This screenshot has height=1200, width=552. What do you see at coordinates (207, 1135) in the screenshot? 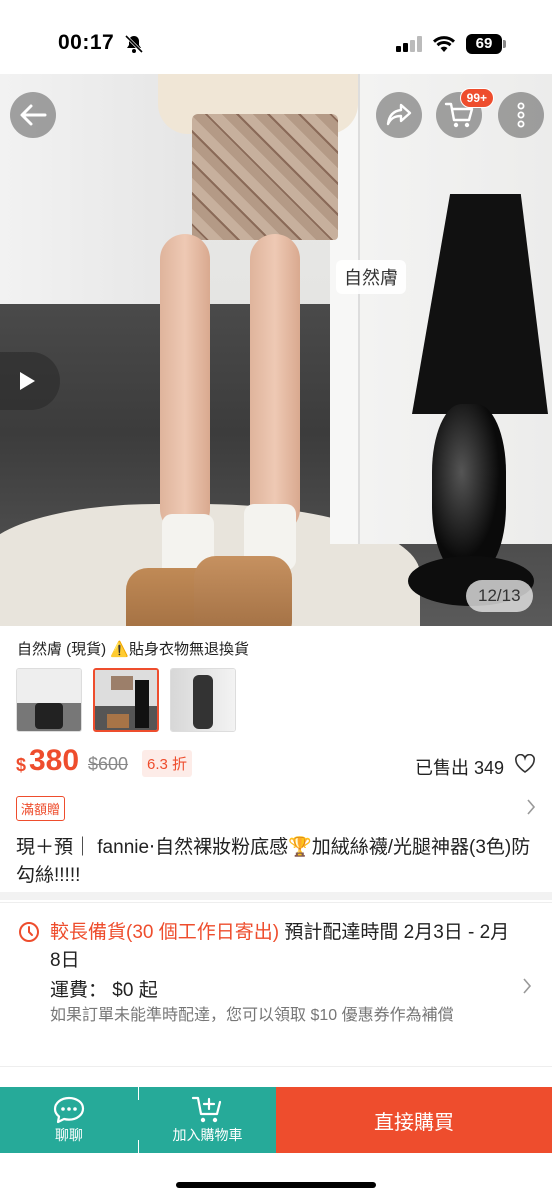
I see `add-to-cart-label: 加入購物車` at bounding box center [207, 1135].